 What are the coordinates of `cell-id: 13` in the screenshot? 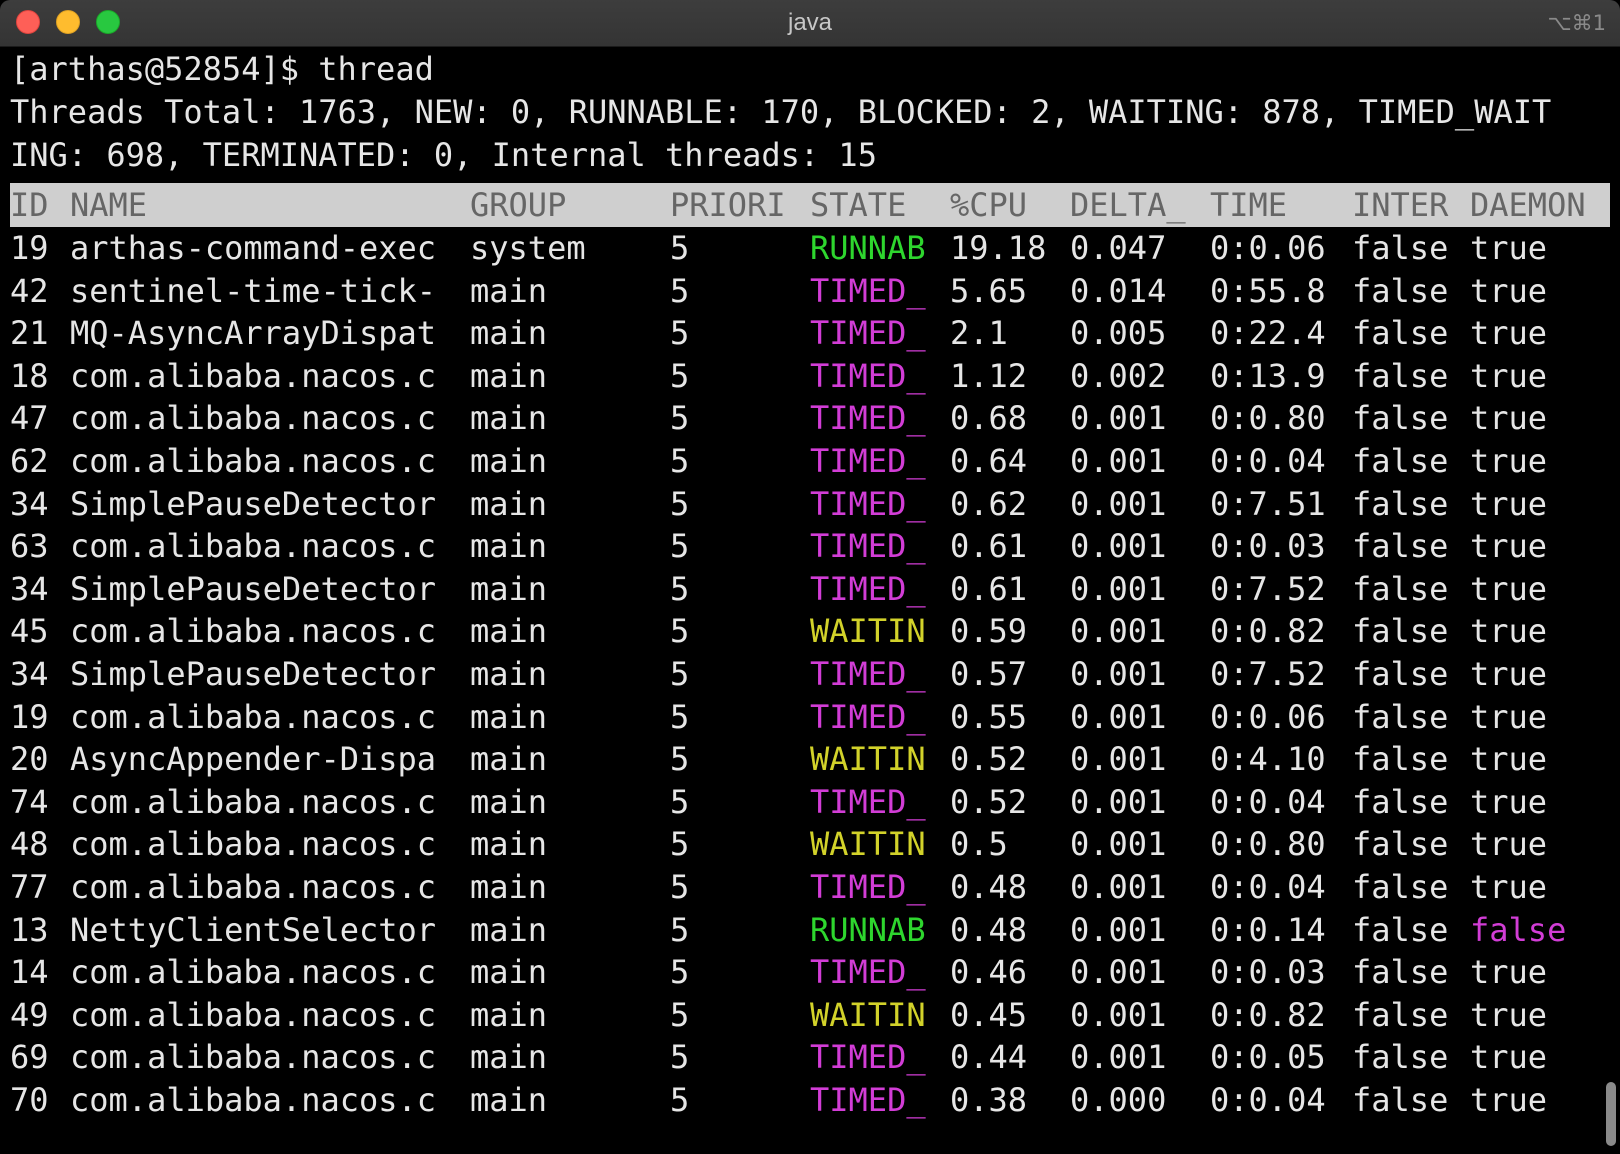 It's located at (29, 929).